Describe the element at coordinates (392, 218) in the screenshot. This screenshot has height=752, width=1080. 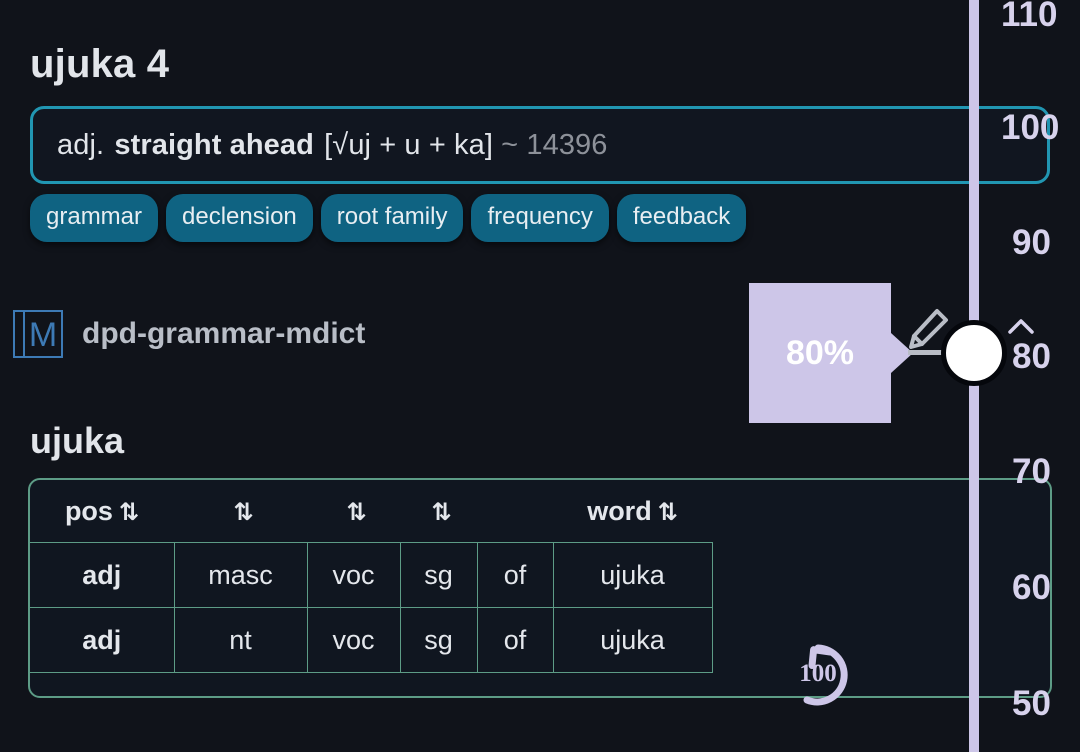
I see `tag-root-family: root family` at that location.